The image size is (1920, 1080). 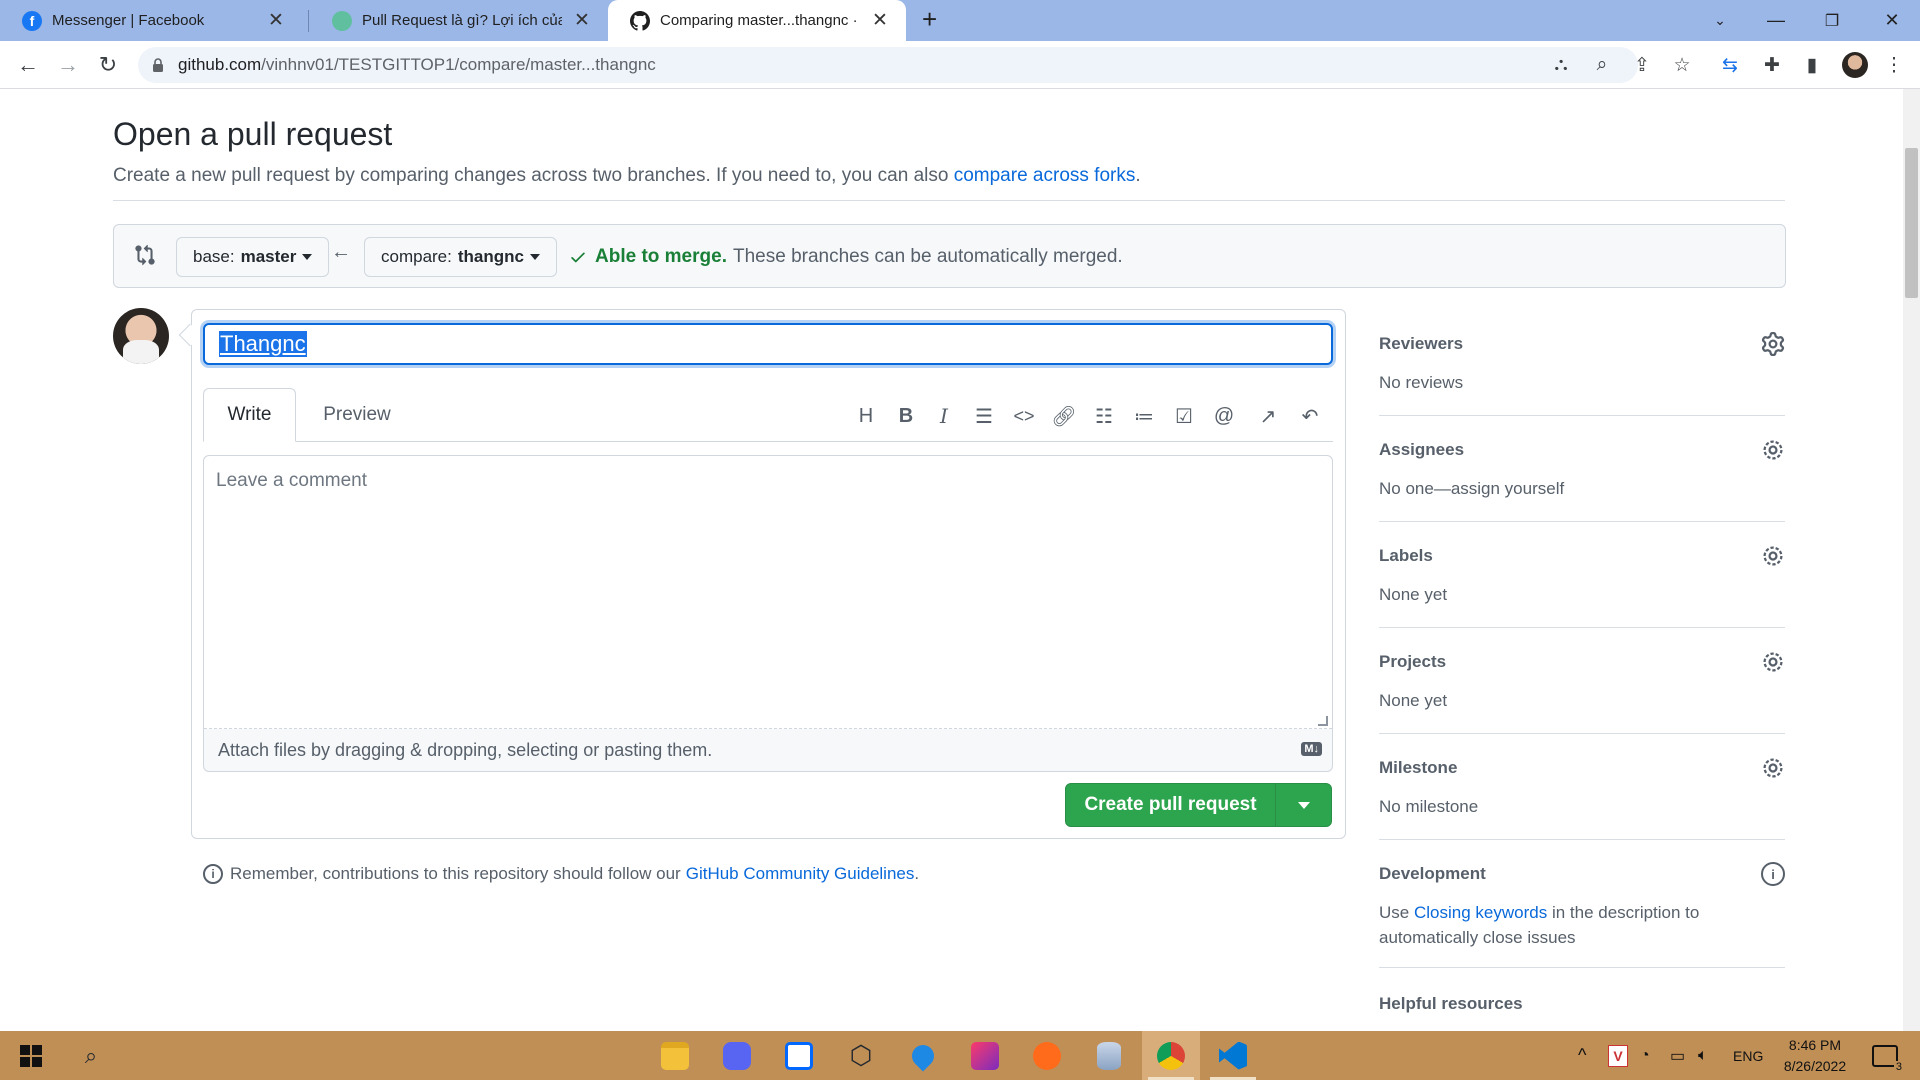 What do you see at coordinates (800, 874) in the screenshot?
I see `community-guidelines-link: GitHub Community Guidelines` at bounding box center [800, 874].